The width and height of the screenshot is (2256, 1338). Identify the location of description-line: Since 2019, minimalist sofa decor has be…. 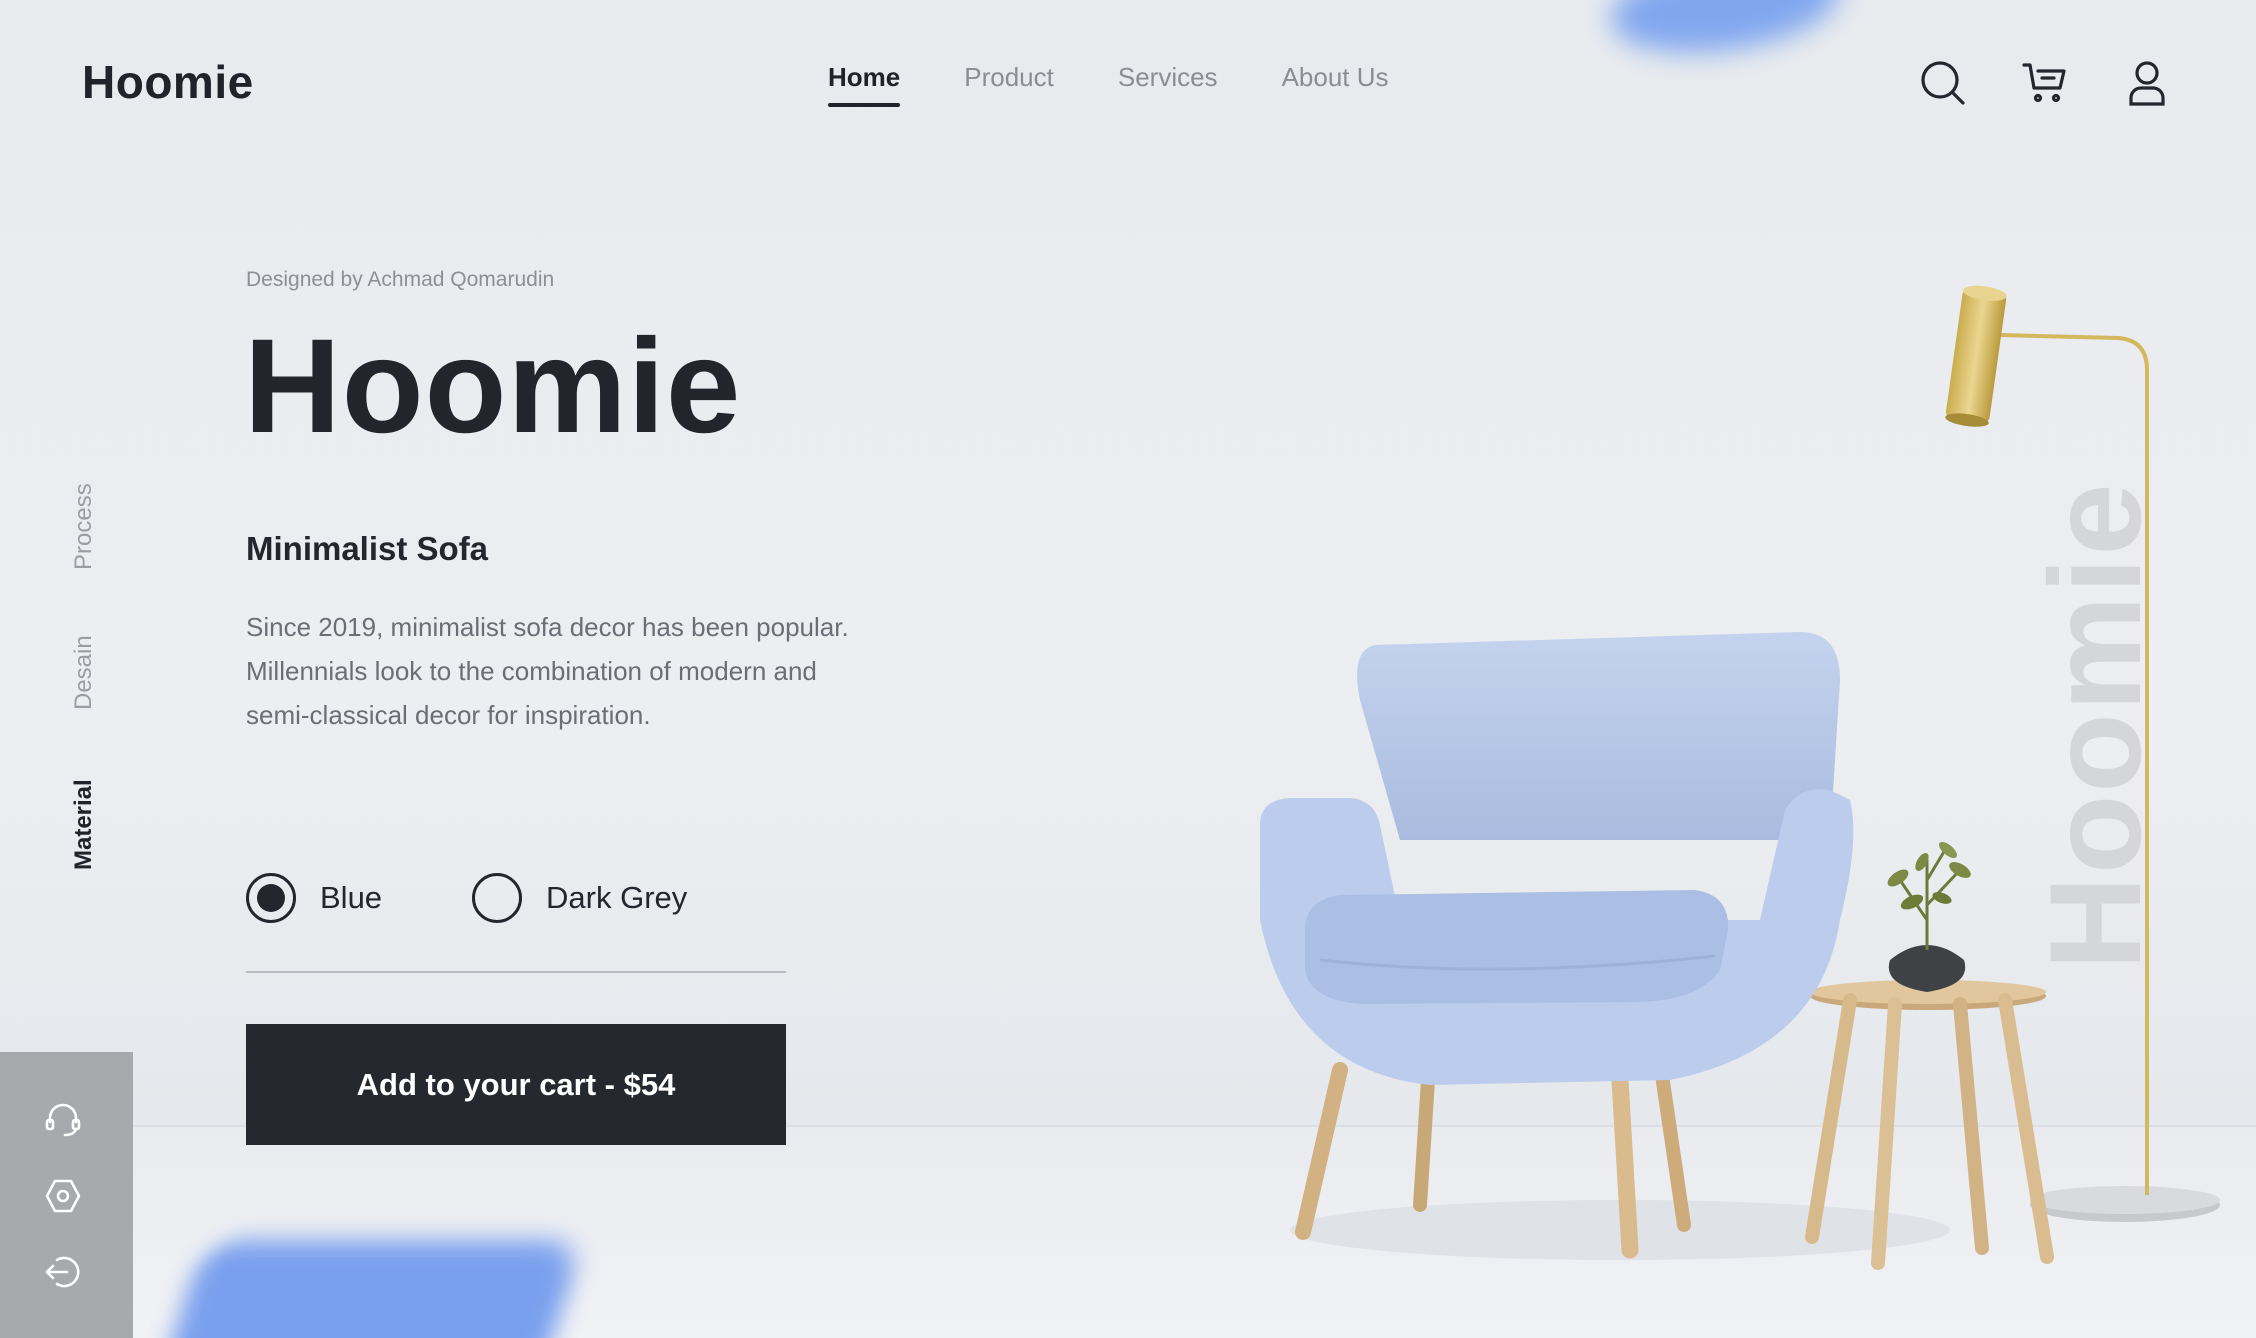
(547, 627).